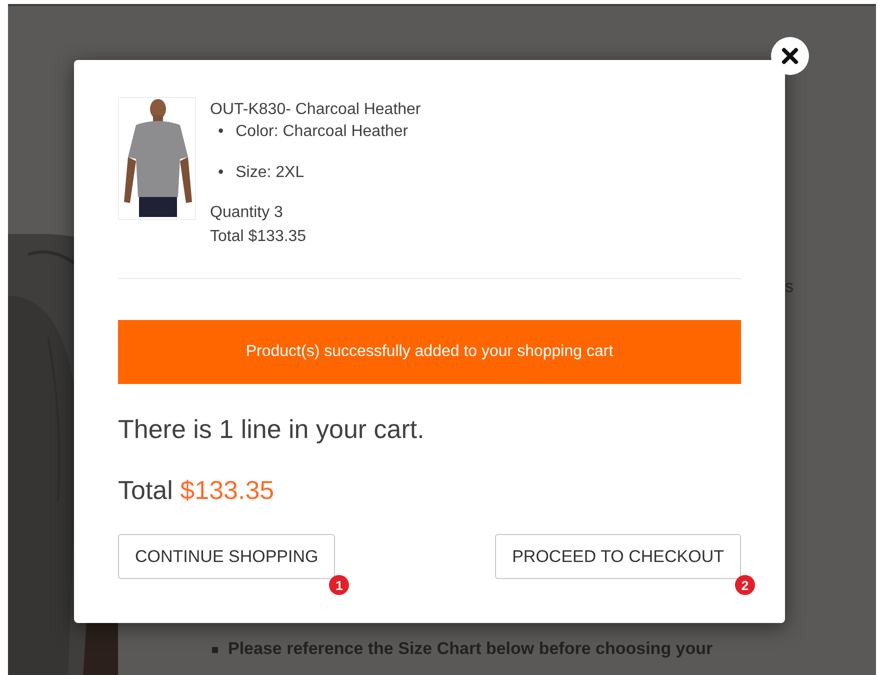  Describe the element at coordinates (339, 585) in the screenshot. I see `number-marker: 1` at that location.